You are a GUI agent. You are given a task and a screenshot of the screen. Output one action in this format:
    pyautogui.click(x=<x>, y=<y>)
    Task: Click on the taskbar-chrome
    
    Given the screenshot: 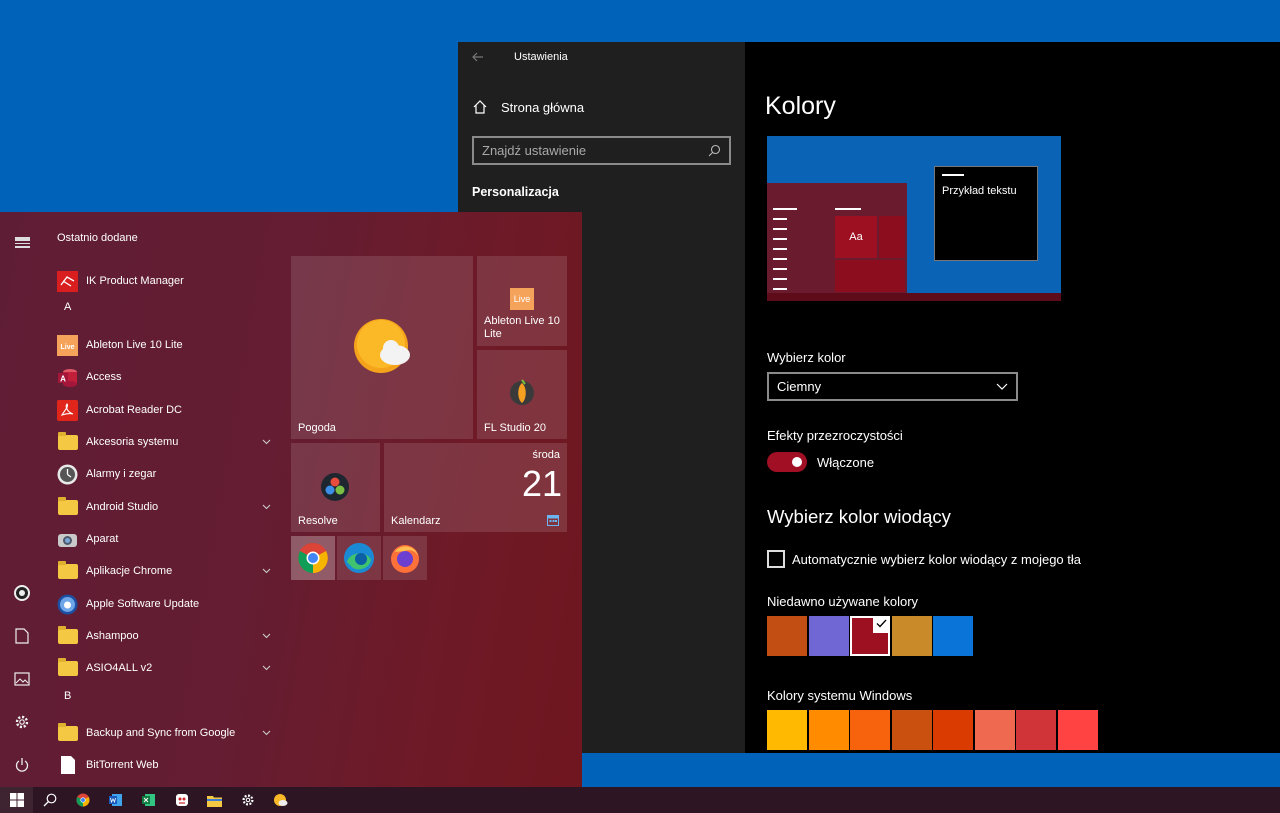 What is the action you would take?
    pyautogui.click(x=82, y=800)
    